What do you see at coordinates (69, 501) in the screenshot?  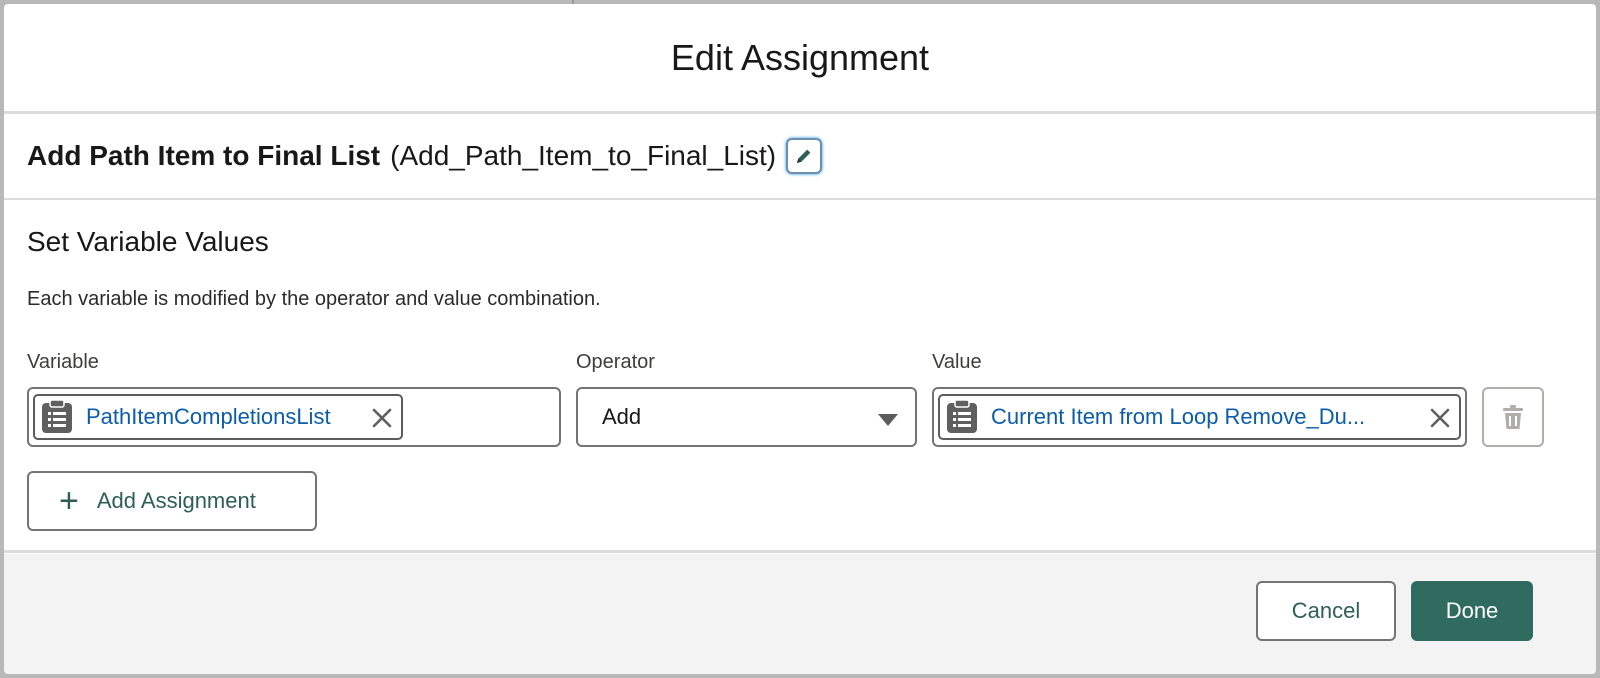 I see `plus-icon: +` at bounding box center [69, 501].